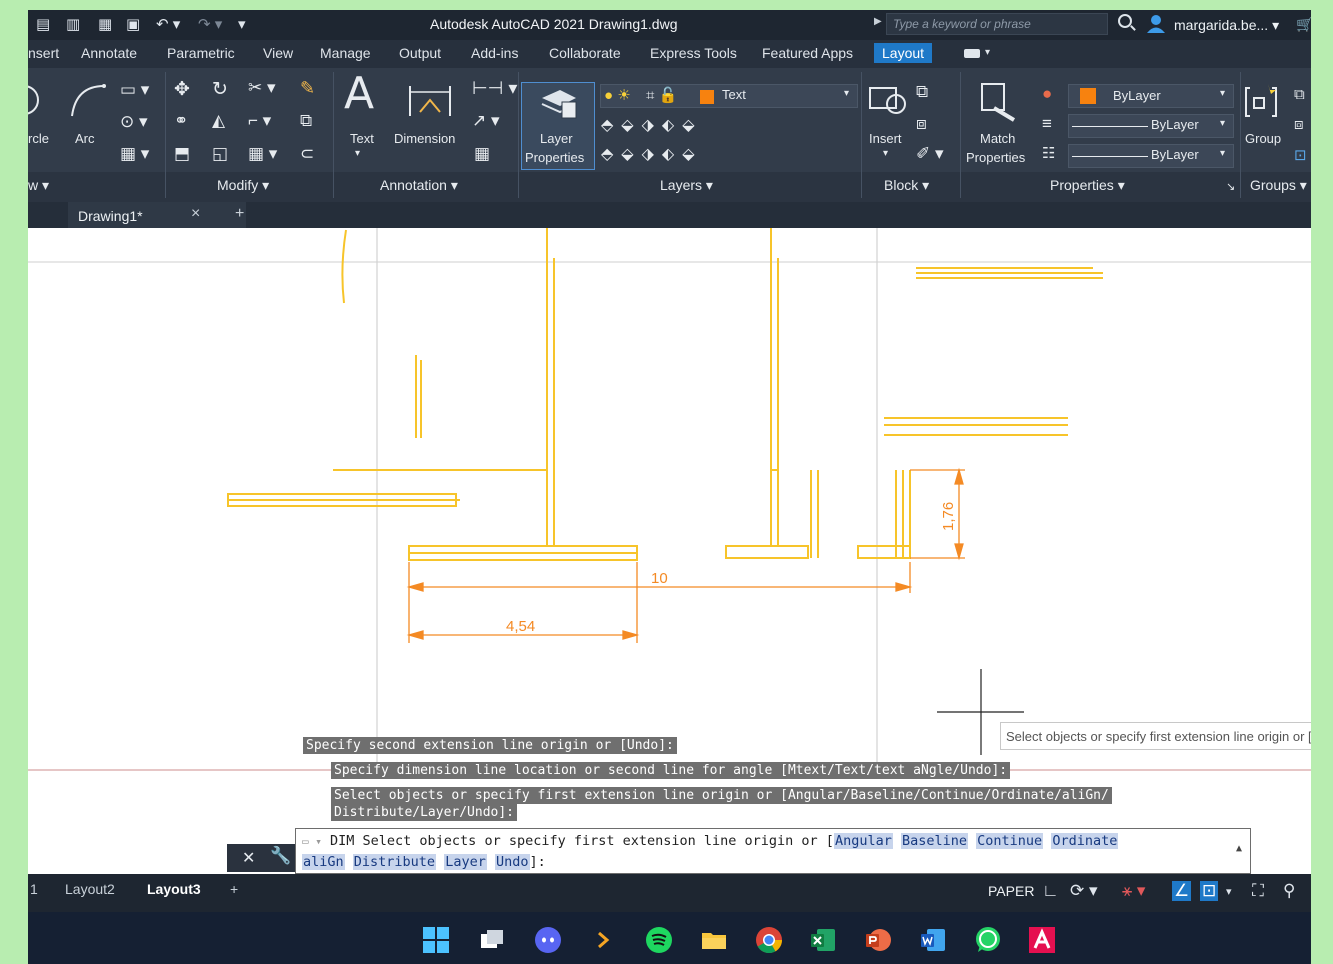 This screenshot has height=964, width=1333. What do you see at coordinates (307, 154) in the screenshot?
I see `offset-icon: ⊂` at bounding box center [307, 154].